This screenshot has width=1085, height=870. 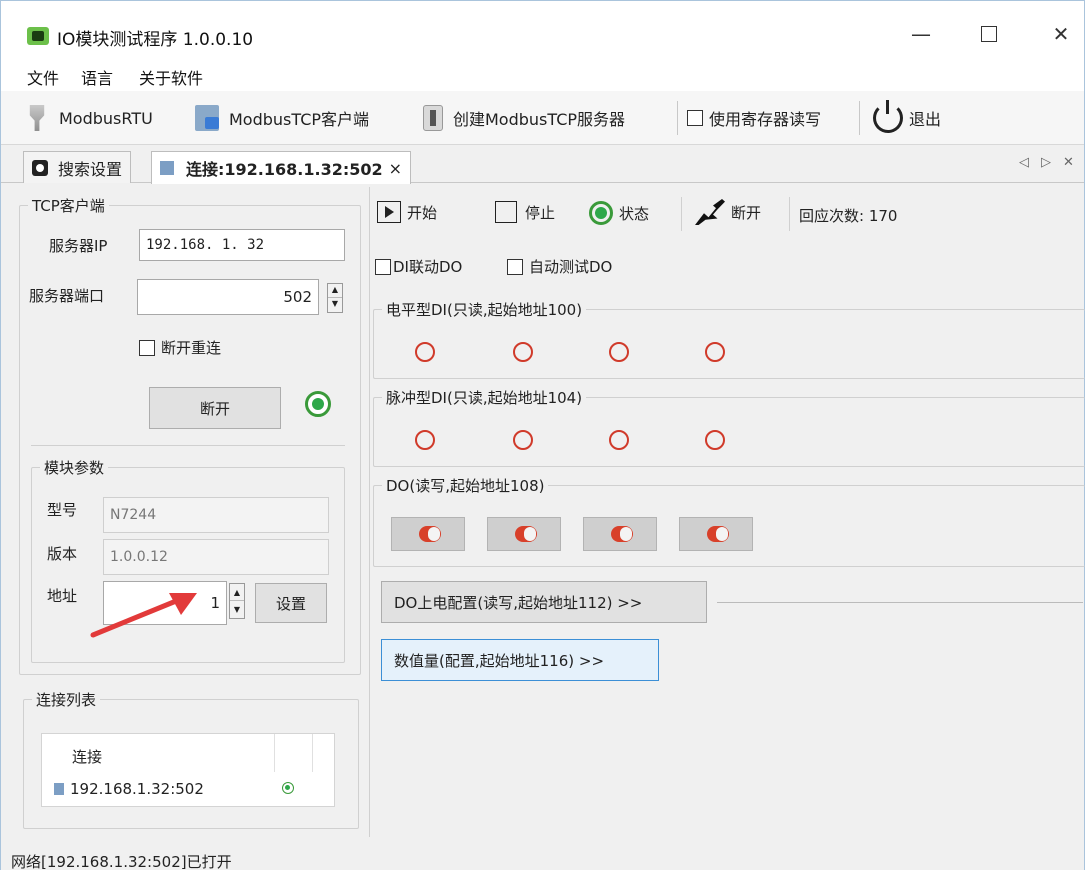 I want to click on address-label: 地址, so click(x=62, y=596).